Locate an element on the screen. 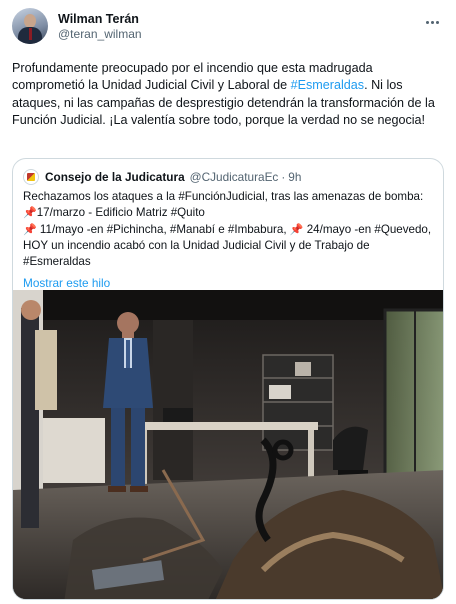 This screenshot has width=456, height=604. quoted-author-handle: @CJudicaturaEc is located at coordinates (234, 177).